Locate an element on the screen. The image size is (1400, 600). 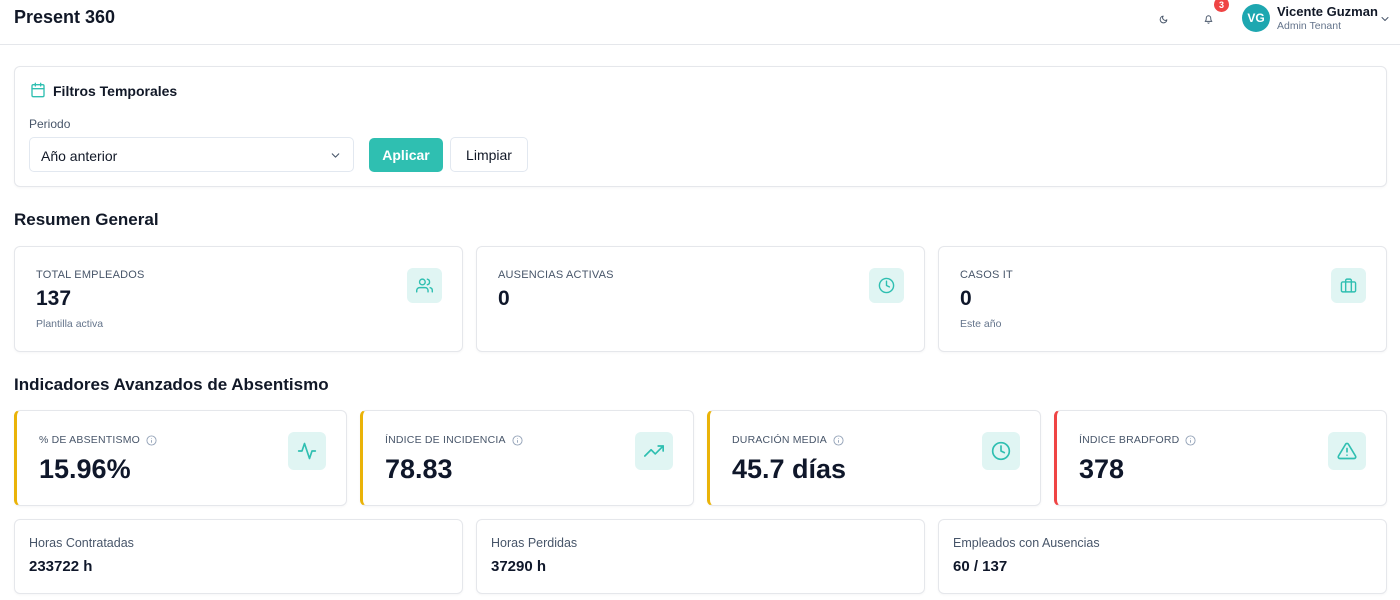
indicator-label: ÍNDICE BRADFORD is located at coordinates (1137, 440).